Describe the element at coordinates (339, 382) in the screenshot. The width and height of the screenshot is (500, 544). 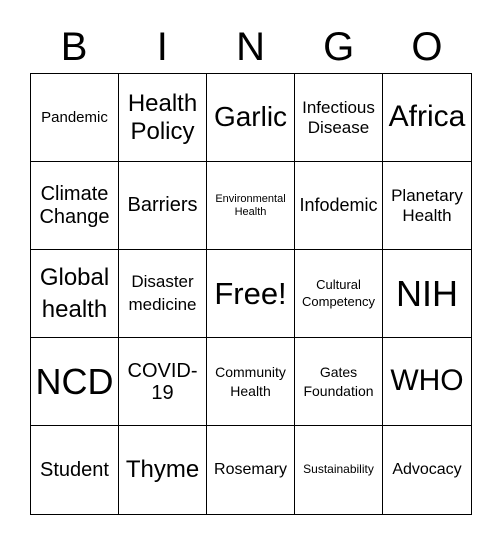
I see `bingo-cell: Gates Foundation` at that location.